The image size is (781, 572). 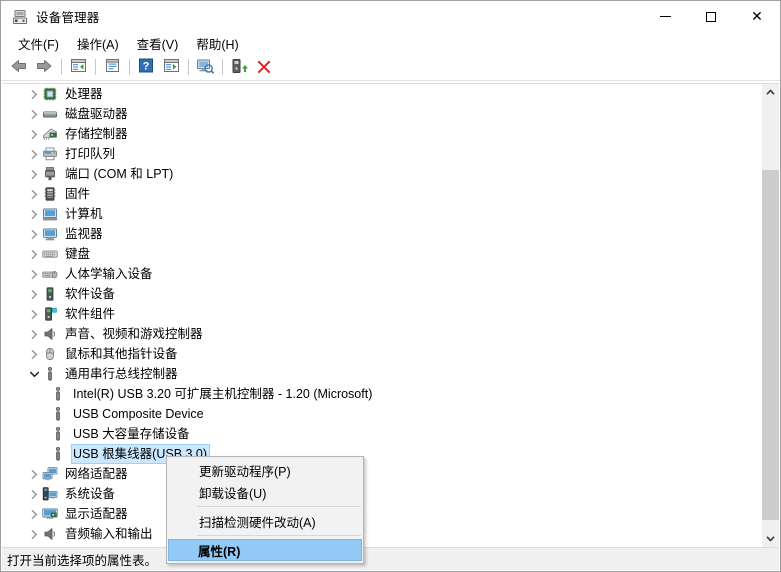 What do you see at coordinates (265, 521) in the screenshot?
I see `ctx-scan-hardware-changes: 扫描检测硬件改动(A)` at bounding box center [265, 521].